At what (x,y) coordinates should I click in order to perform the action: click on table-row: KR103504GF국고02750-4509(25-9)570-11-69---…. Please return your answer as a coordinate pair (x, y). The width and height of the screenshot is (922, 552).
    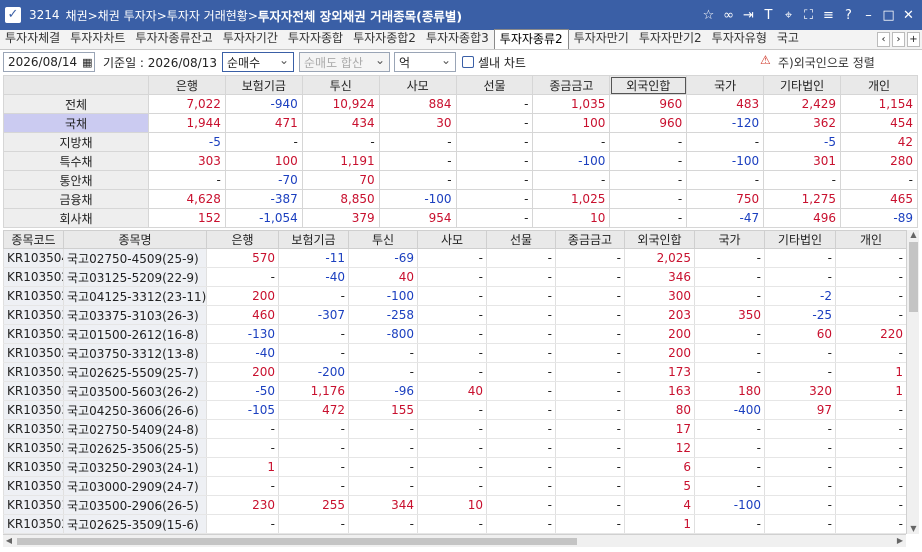
    Looking at the image, I should click on (455, 258).